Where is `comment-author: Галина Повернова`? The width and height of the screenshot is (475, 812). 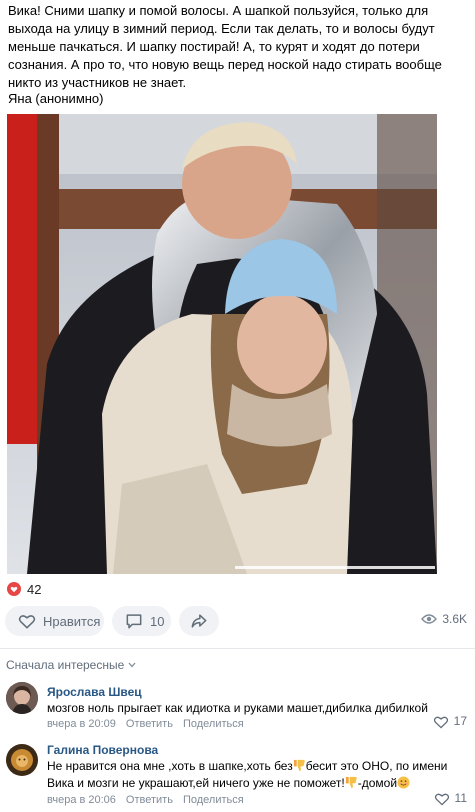
comment-author: Галина Повернова is located at coordinates (102, 750).